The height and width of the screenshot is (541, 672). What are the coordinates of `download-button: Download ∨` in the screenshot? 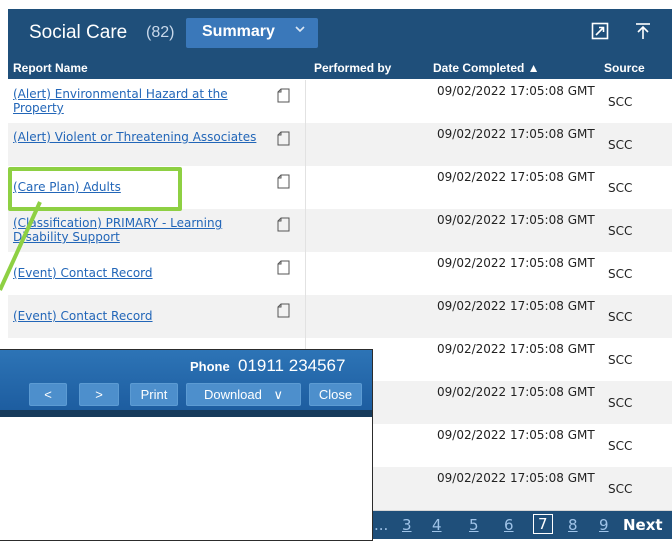 It's located at (243, 394).